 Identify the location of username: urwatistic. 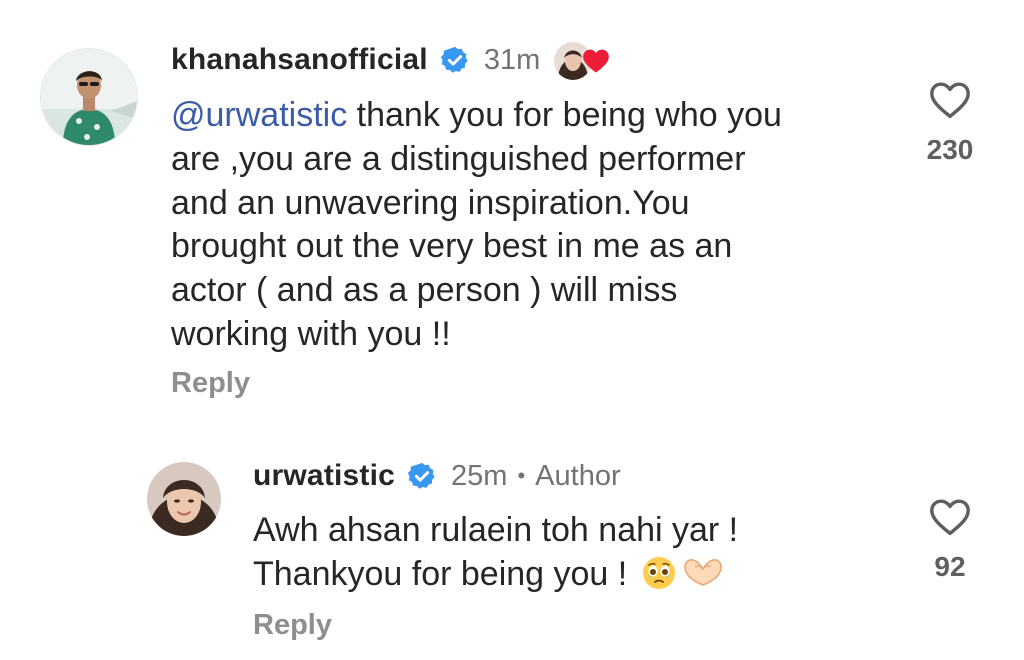
(324, 476).